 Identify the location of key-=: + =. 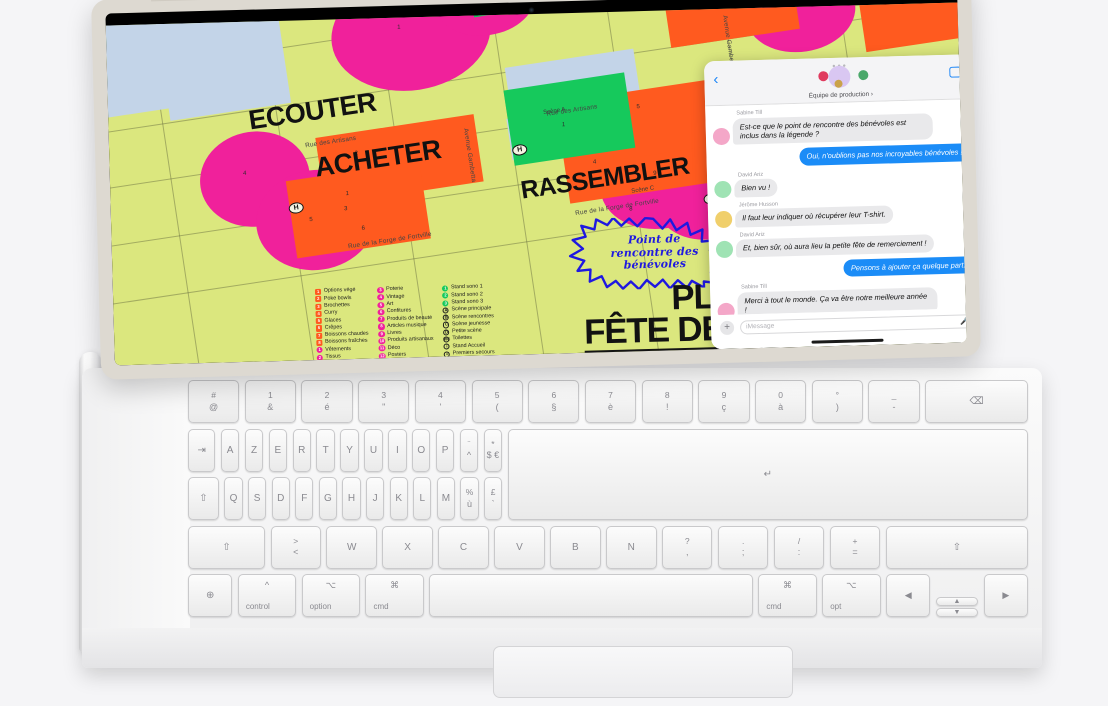
(855, 547).